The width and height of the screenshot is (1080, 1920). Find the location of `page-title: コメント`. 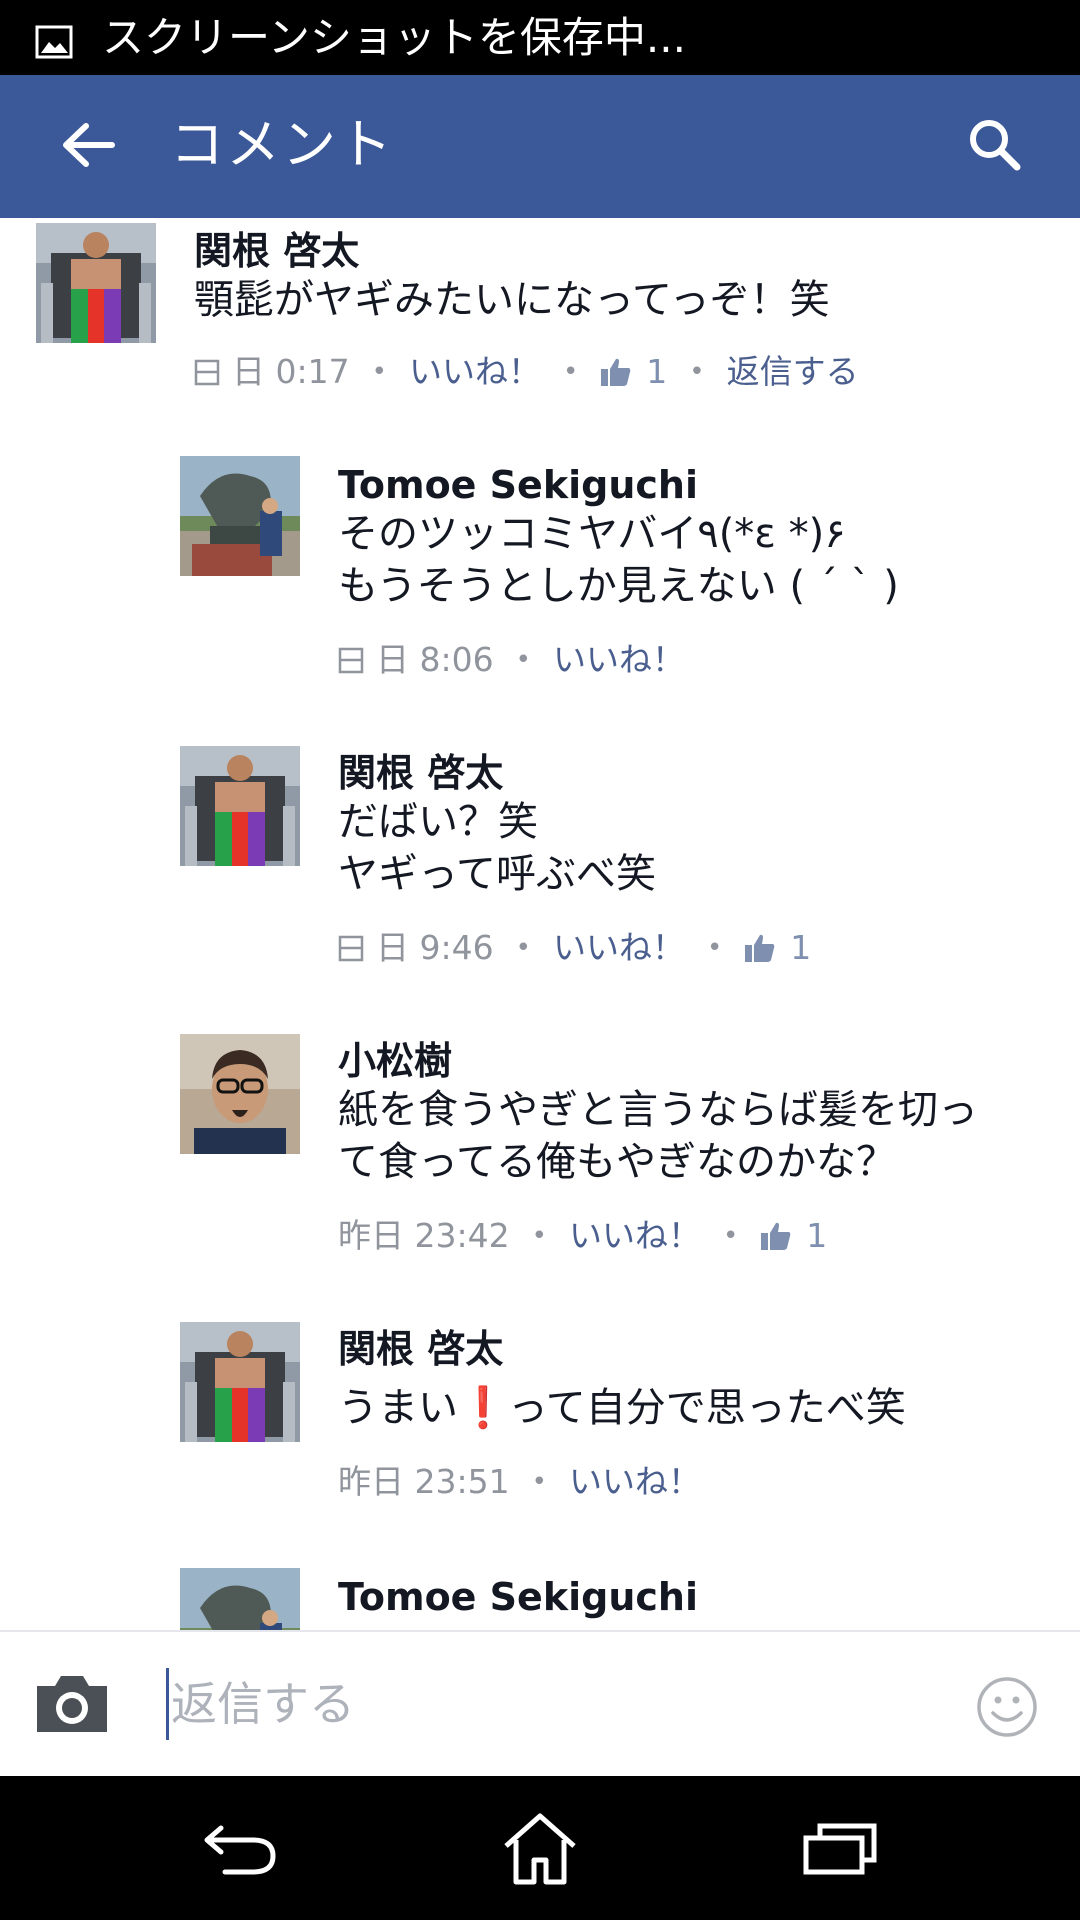

page-title: コメント is located at coordinates (282, 144).